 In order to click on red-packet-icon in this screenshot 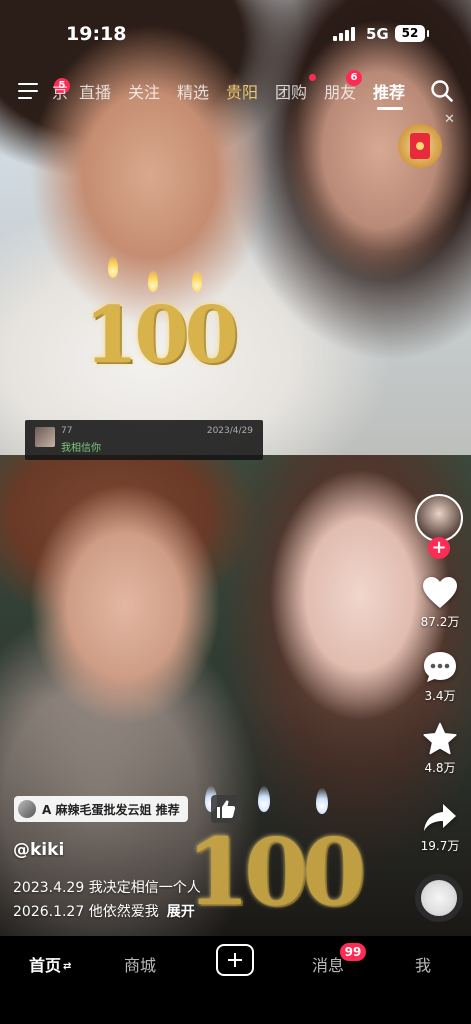, I will do `click(420, 146)`.